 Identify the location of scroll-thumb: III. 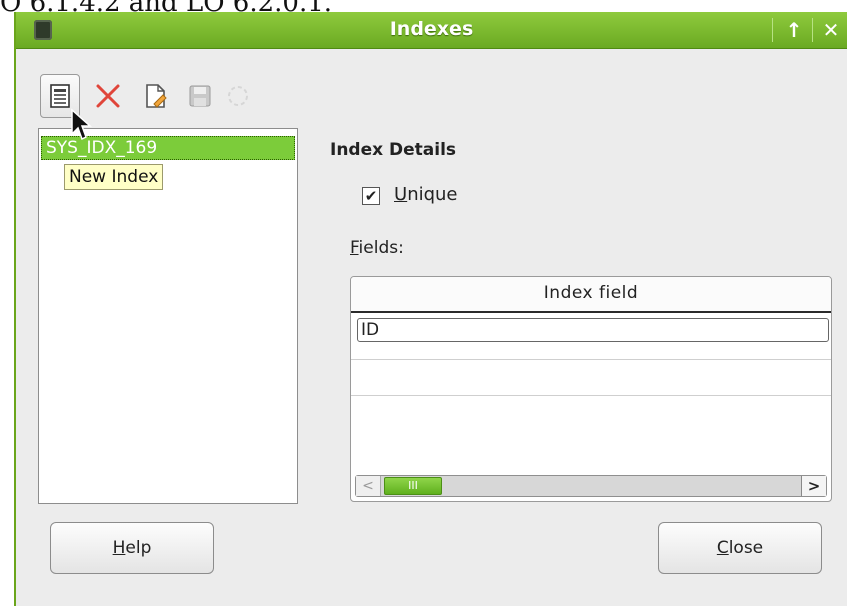
(413, 486).